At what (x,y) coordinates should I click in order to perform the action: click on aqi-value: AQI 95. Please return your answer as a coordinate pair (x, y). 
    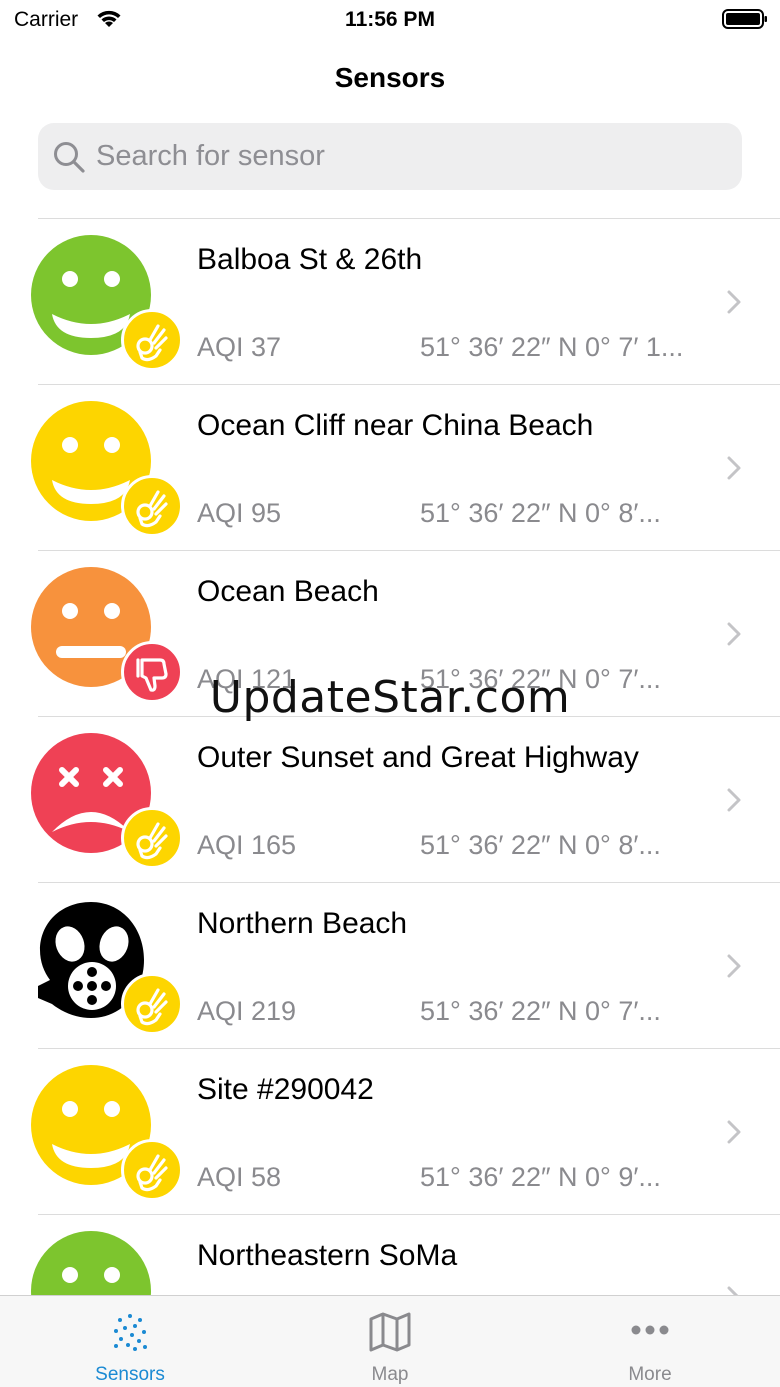
    Looking at the image, I should click on (239, 513).